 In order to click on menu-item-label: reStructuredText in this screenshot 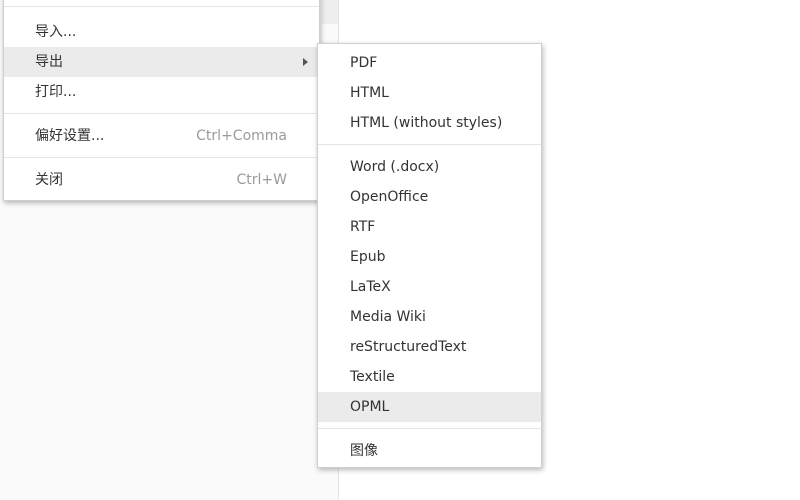, I will do `click(408, 347)`.